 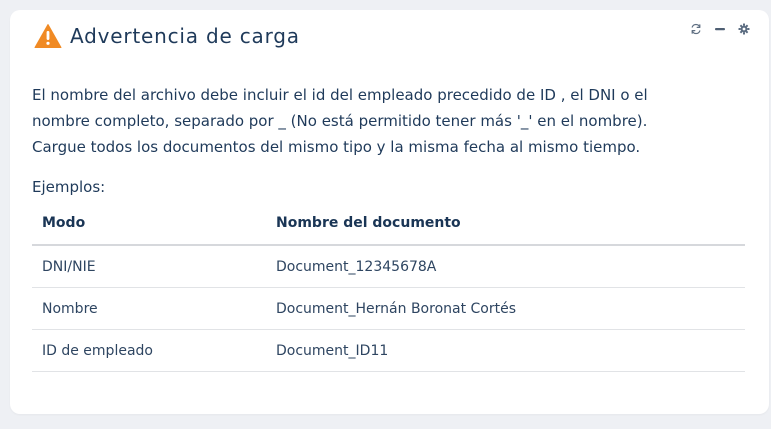 I want to click on cell-mode: Nombre, so click(x=149, y=308).